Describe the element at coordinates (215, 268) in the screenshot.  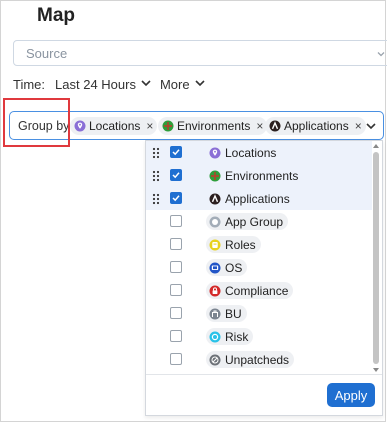
I see `os-icon` at that location.